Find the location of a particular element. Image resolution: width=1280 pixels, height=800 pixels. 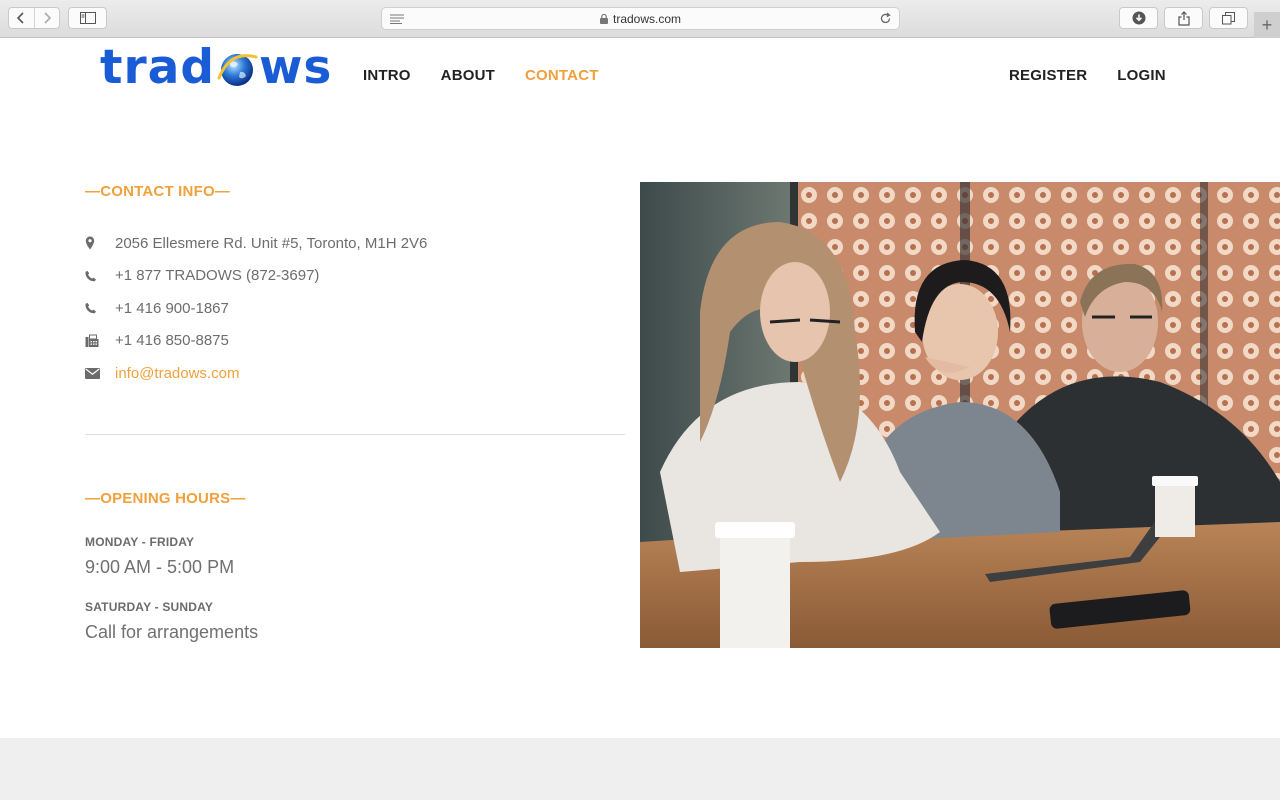

logo-text-left: trad is located at coordinates (158, 67).